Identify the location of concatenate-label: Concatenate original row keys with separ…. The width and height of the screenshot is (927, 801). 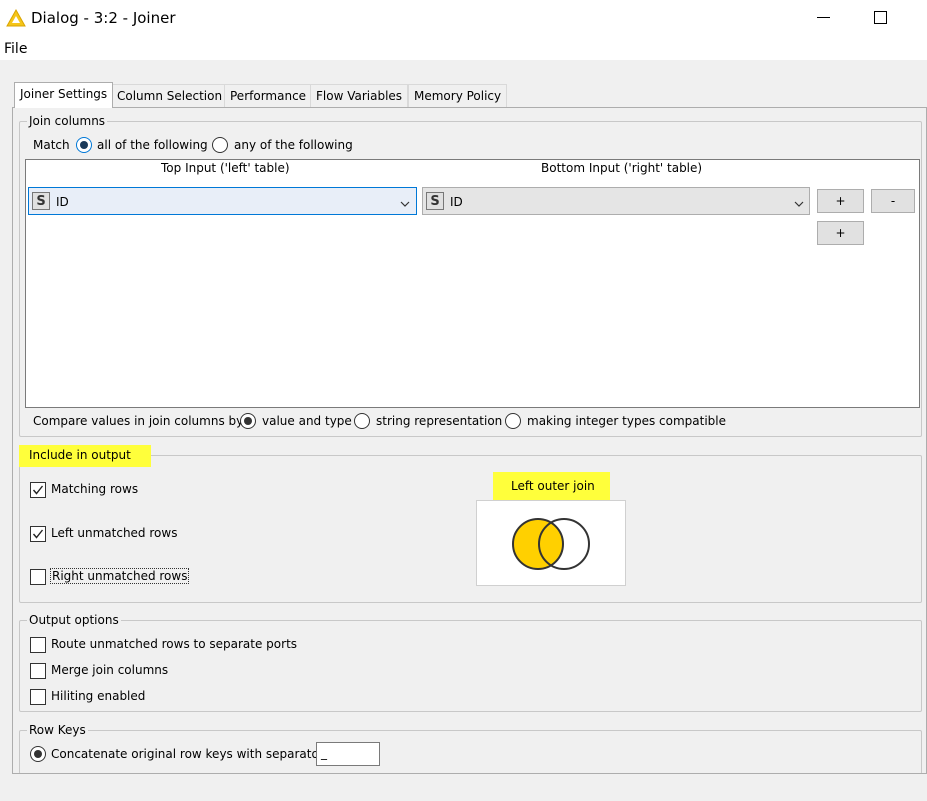
(187, 754).